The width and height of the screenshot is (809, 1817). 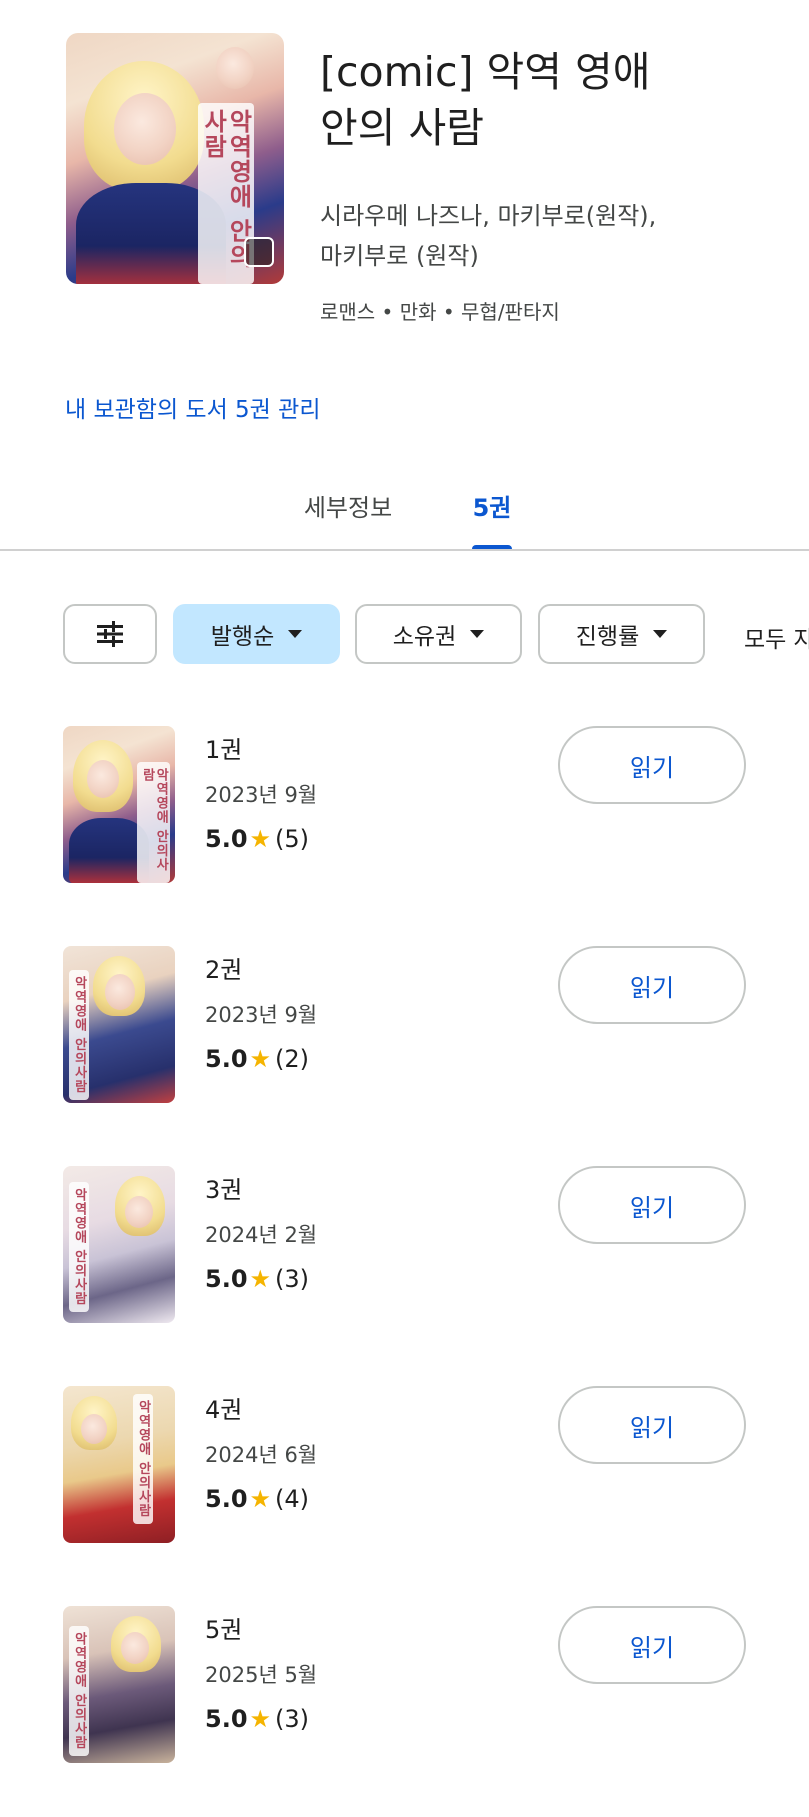 What do you see at coordinates (261, 1235) in the screenshot?
I see `volume-date: 2024년 2월` at bounding box center [261, 1235].